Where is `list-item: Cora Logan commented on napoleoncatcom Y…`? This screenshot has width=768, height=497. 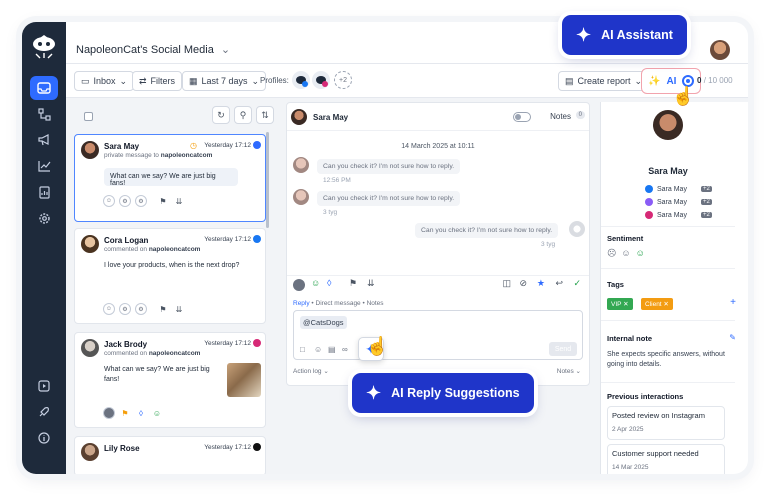
list-item: Cora Logan commented on napoleoncatcom Y… is located at coordinates (170, 276).